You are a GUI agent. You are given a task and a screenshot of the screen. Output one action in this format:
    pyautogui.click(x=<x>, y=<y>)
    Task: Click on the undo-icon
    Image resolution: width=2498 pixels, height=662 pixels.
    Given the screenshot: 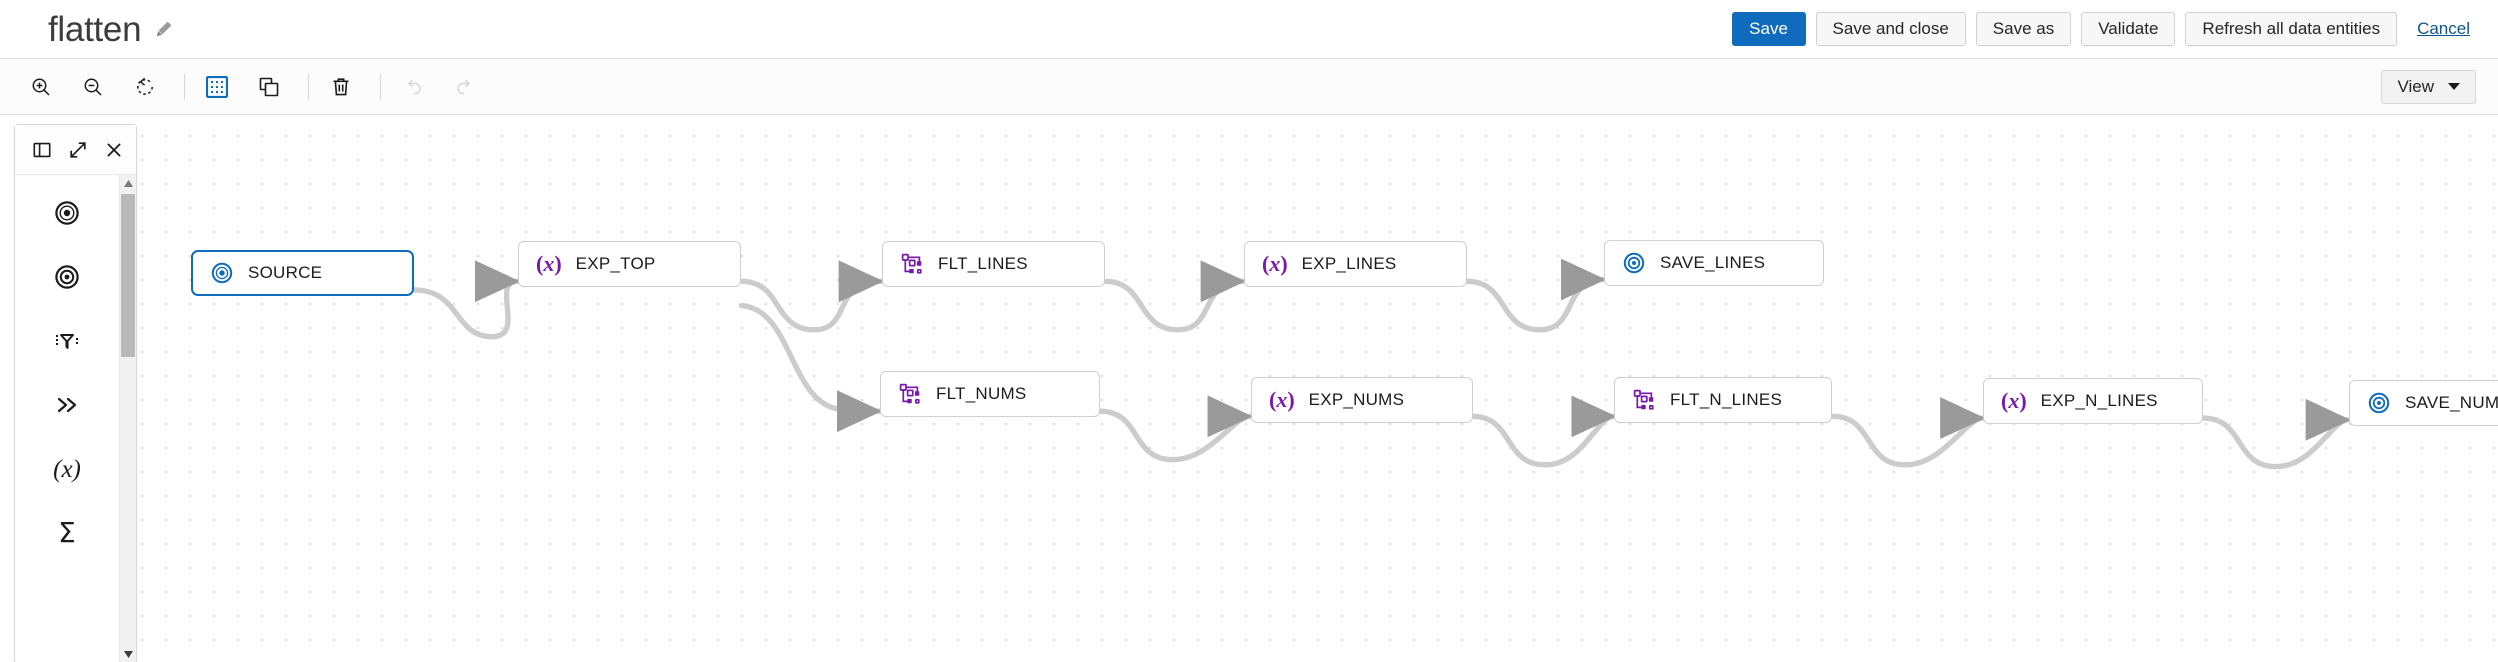 What is the action you would take?
    pyautogui.click(x=413, y=87)
    